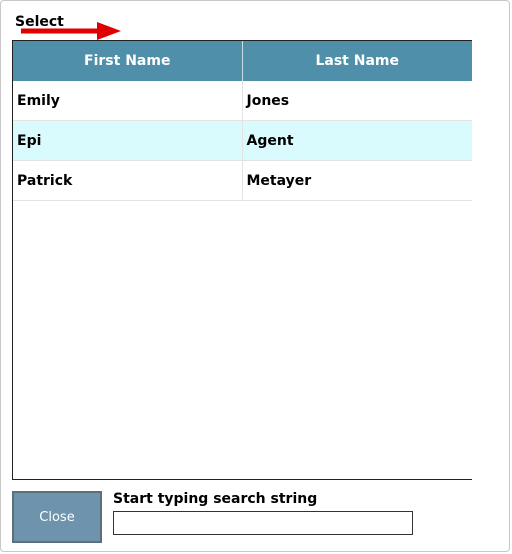  Describe the element at coordinates (215, 499) in the screenshot. I see `search-label: Start typing search string` at that location.